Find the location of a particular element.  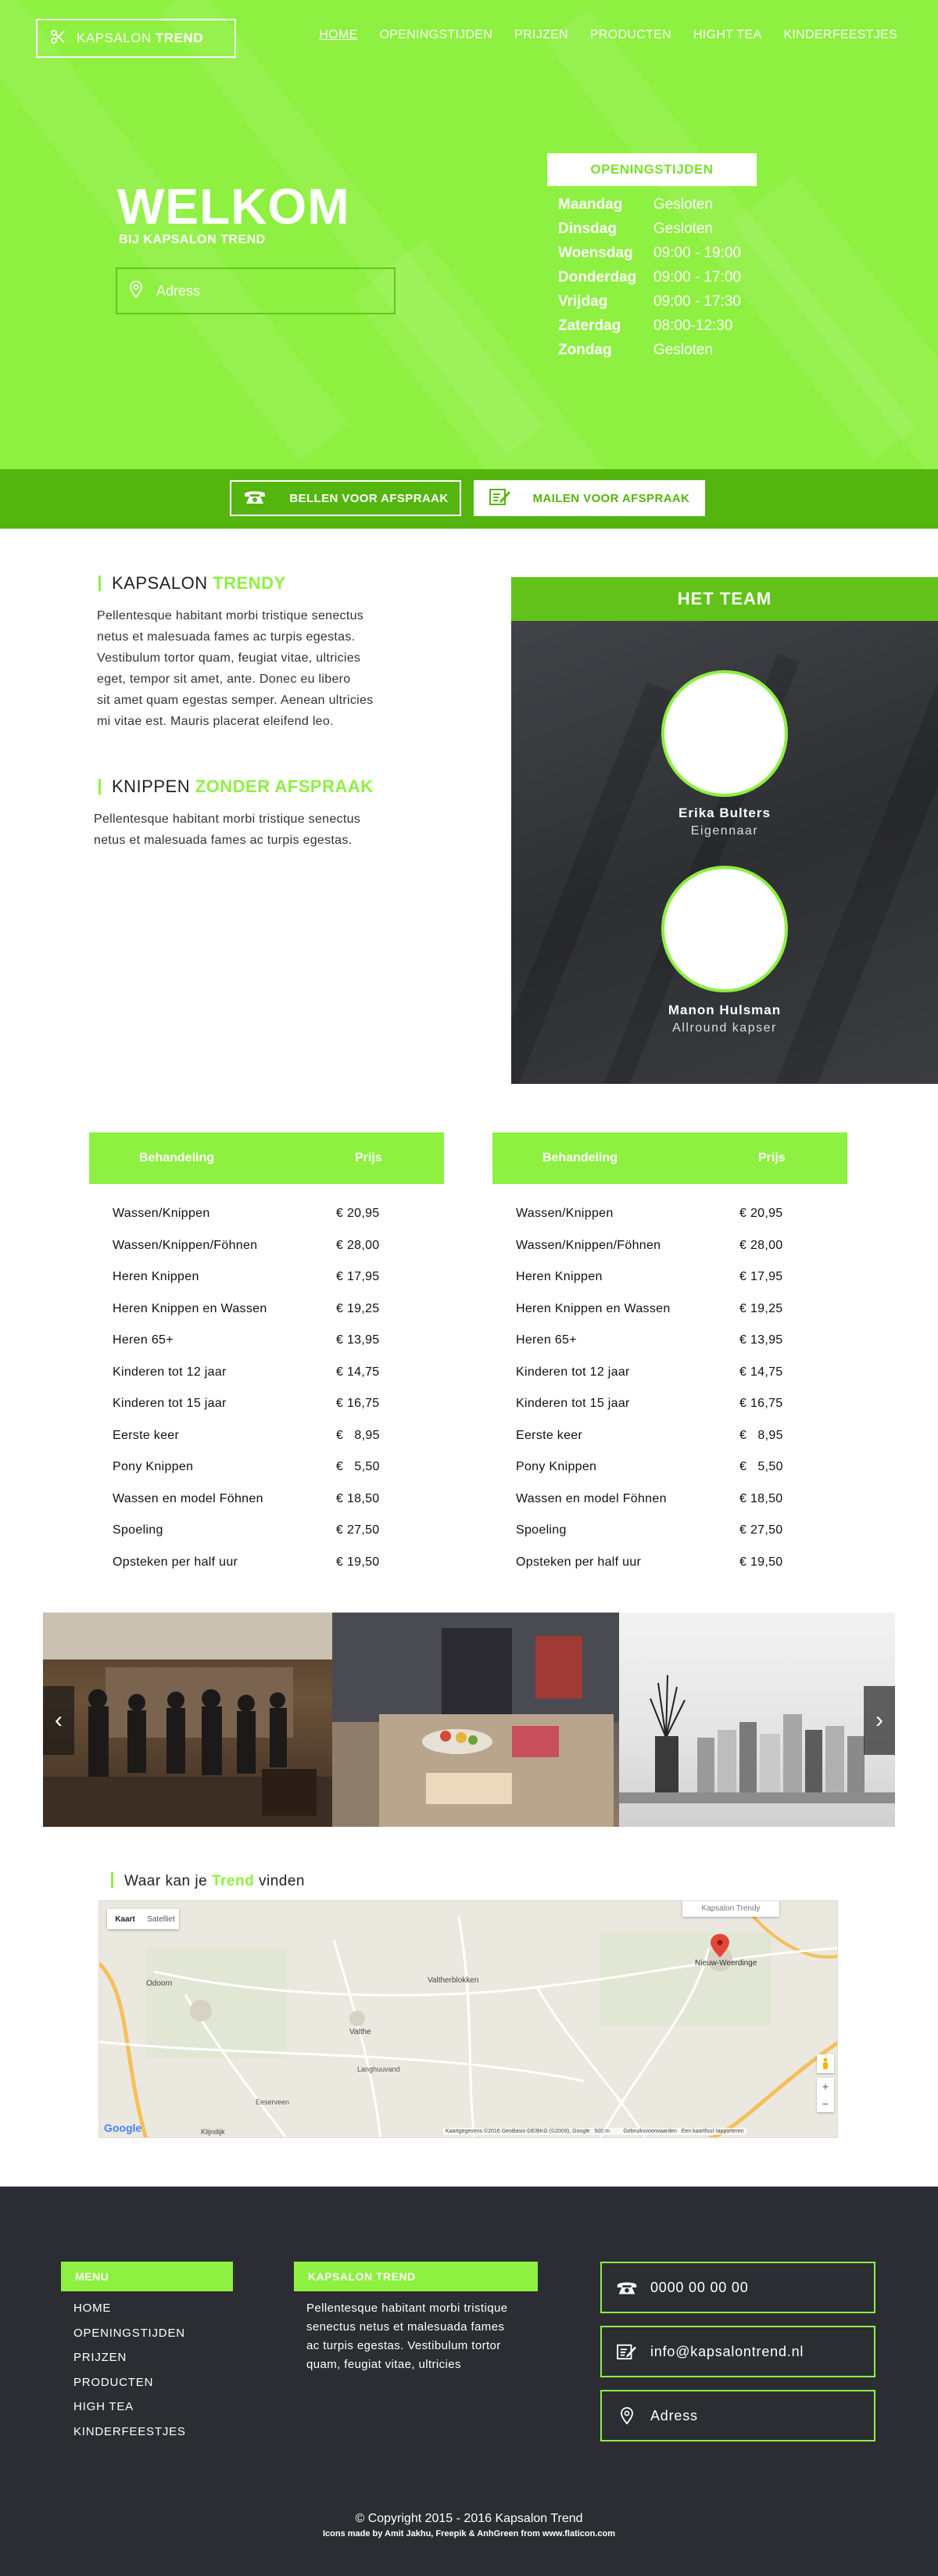

nav-prijzen: PRIJZEN is located at coordinates (541, 35).